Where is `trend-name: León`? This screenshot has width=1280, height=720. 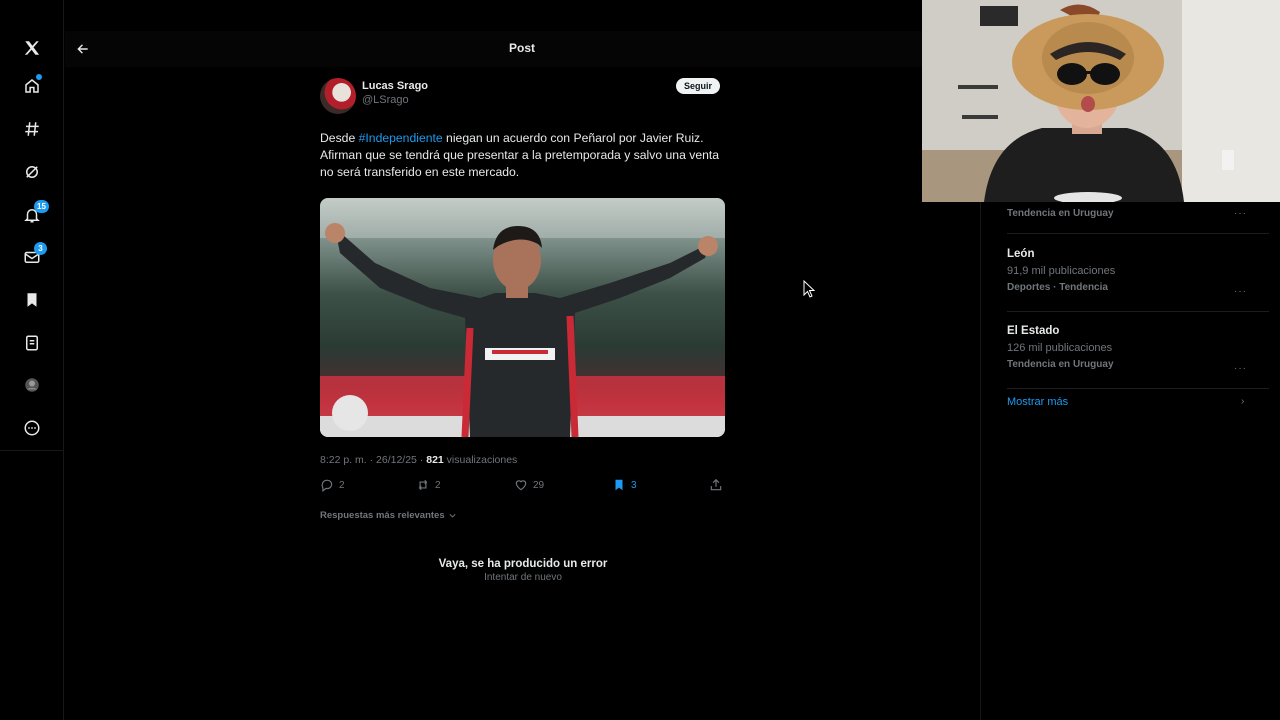
trend-name: León is located at coordinates (1021, 254).